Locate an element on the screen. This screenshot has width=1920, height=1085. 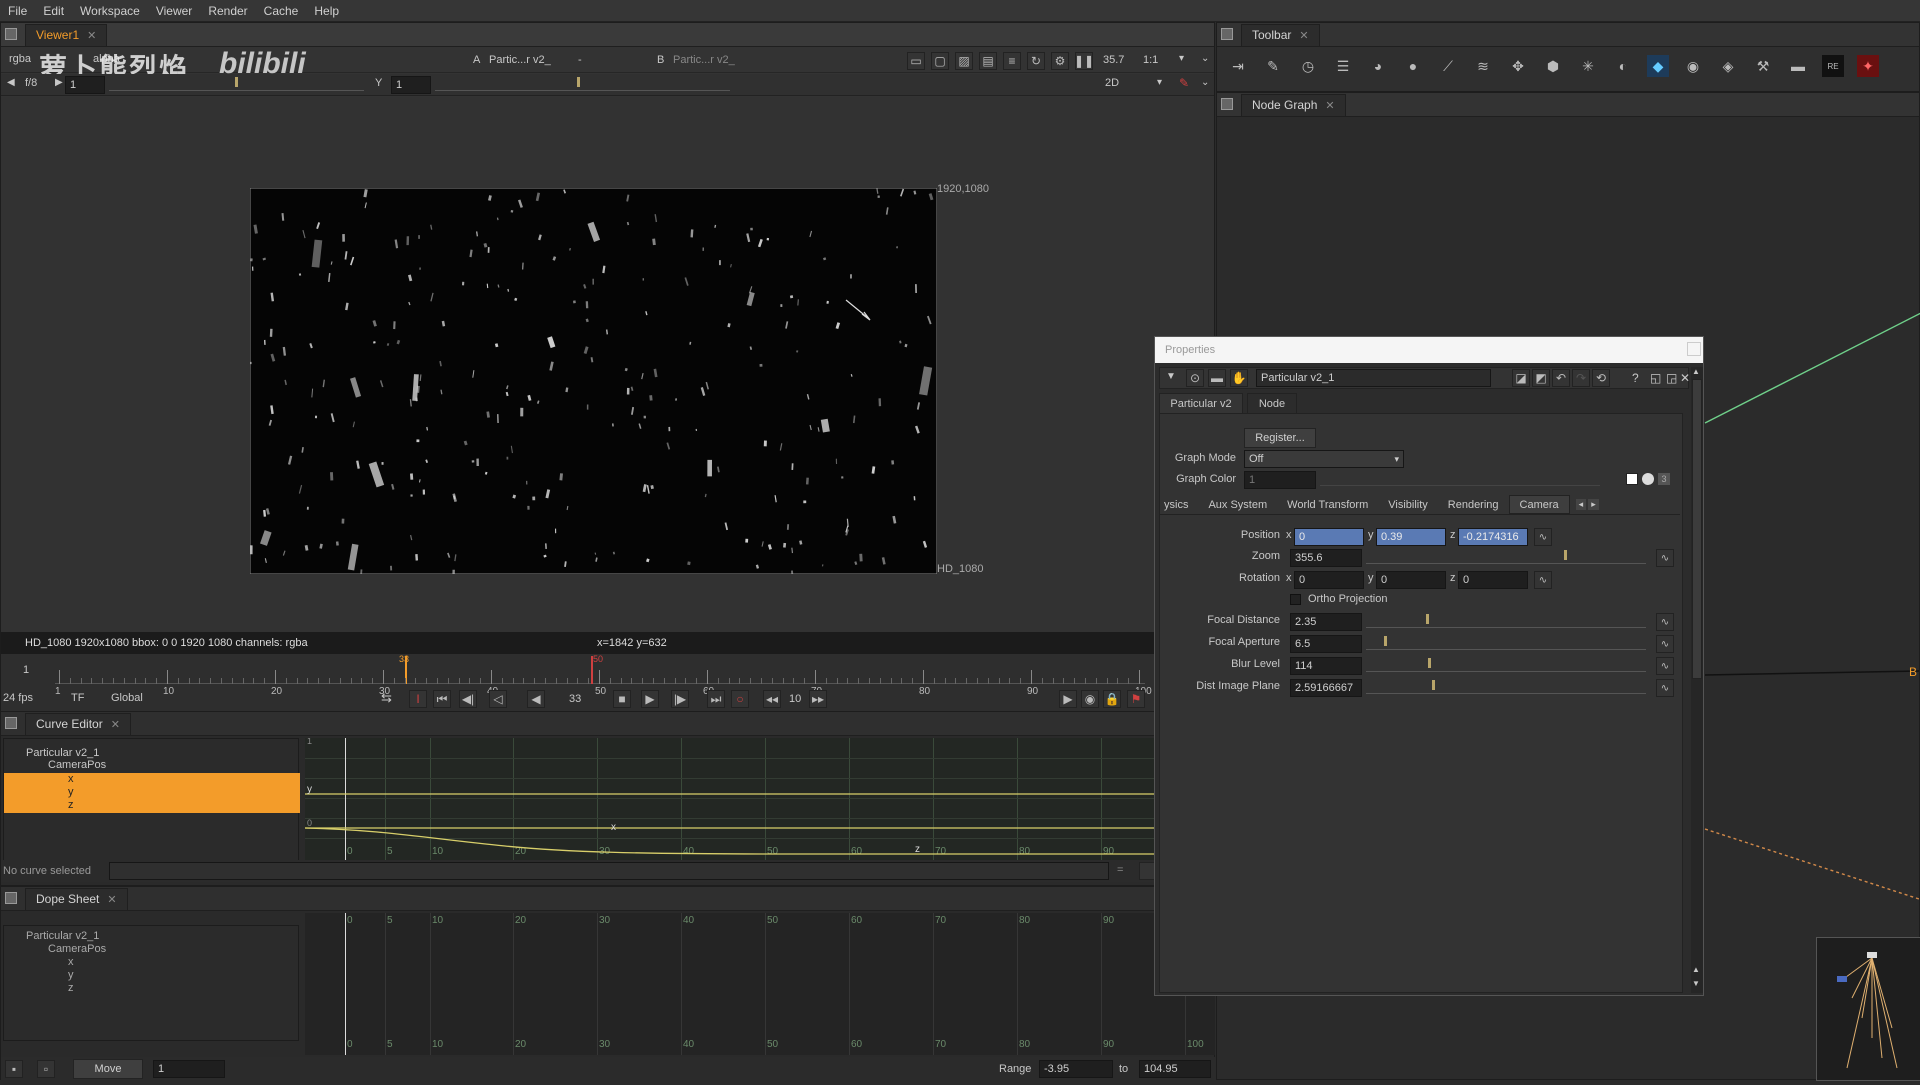
other-icon: ▬ is located at coordinates (1798, 66).